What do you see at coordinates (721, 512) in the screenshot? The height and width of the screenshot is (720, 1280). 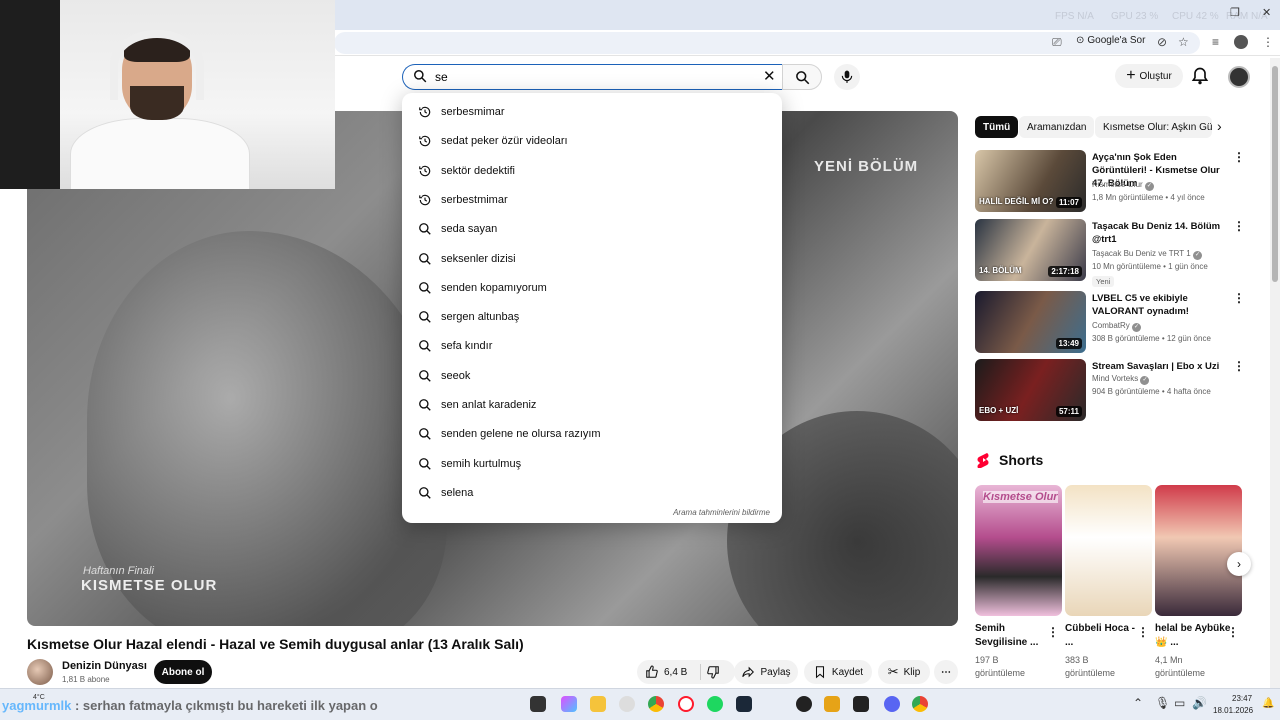 I see `report-predictions-link: Arama tahminlerini bildirme` at bounding box center [721, 512].